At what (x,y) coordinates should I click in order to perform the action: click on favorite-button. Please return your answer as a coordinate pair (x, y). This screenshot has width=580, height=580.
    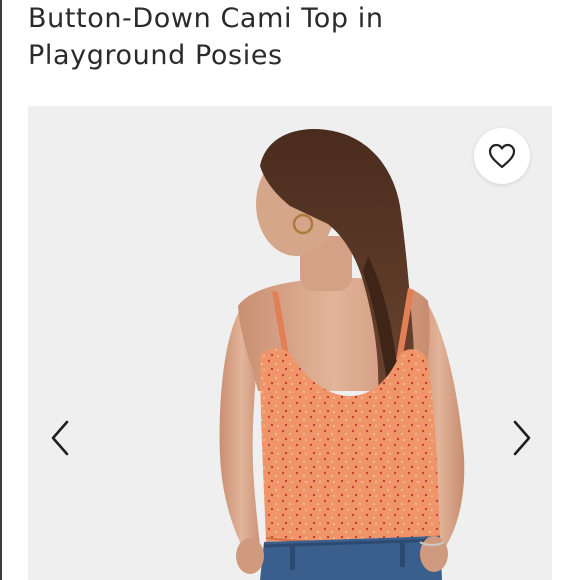
    Looking at the image, I should click on (502, 156).